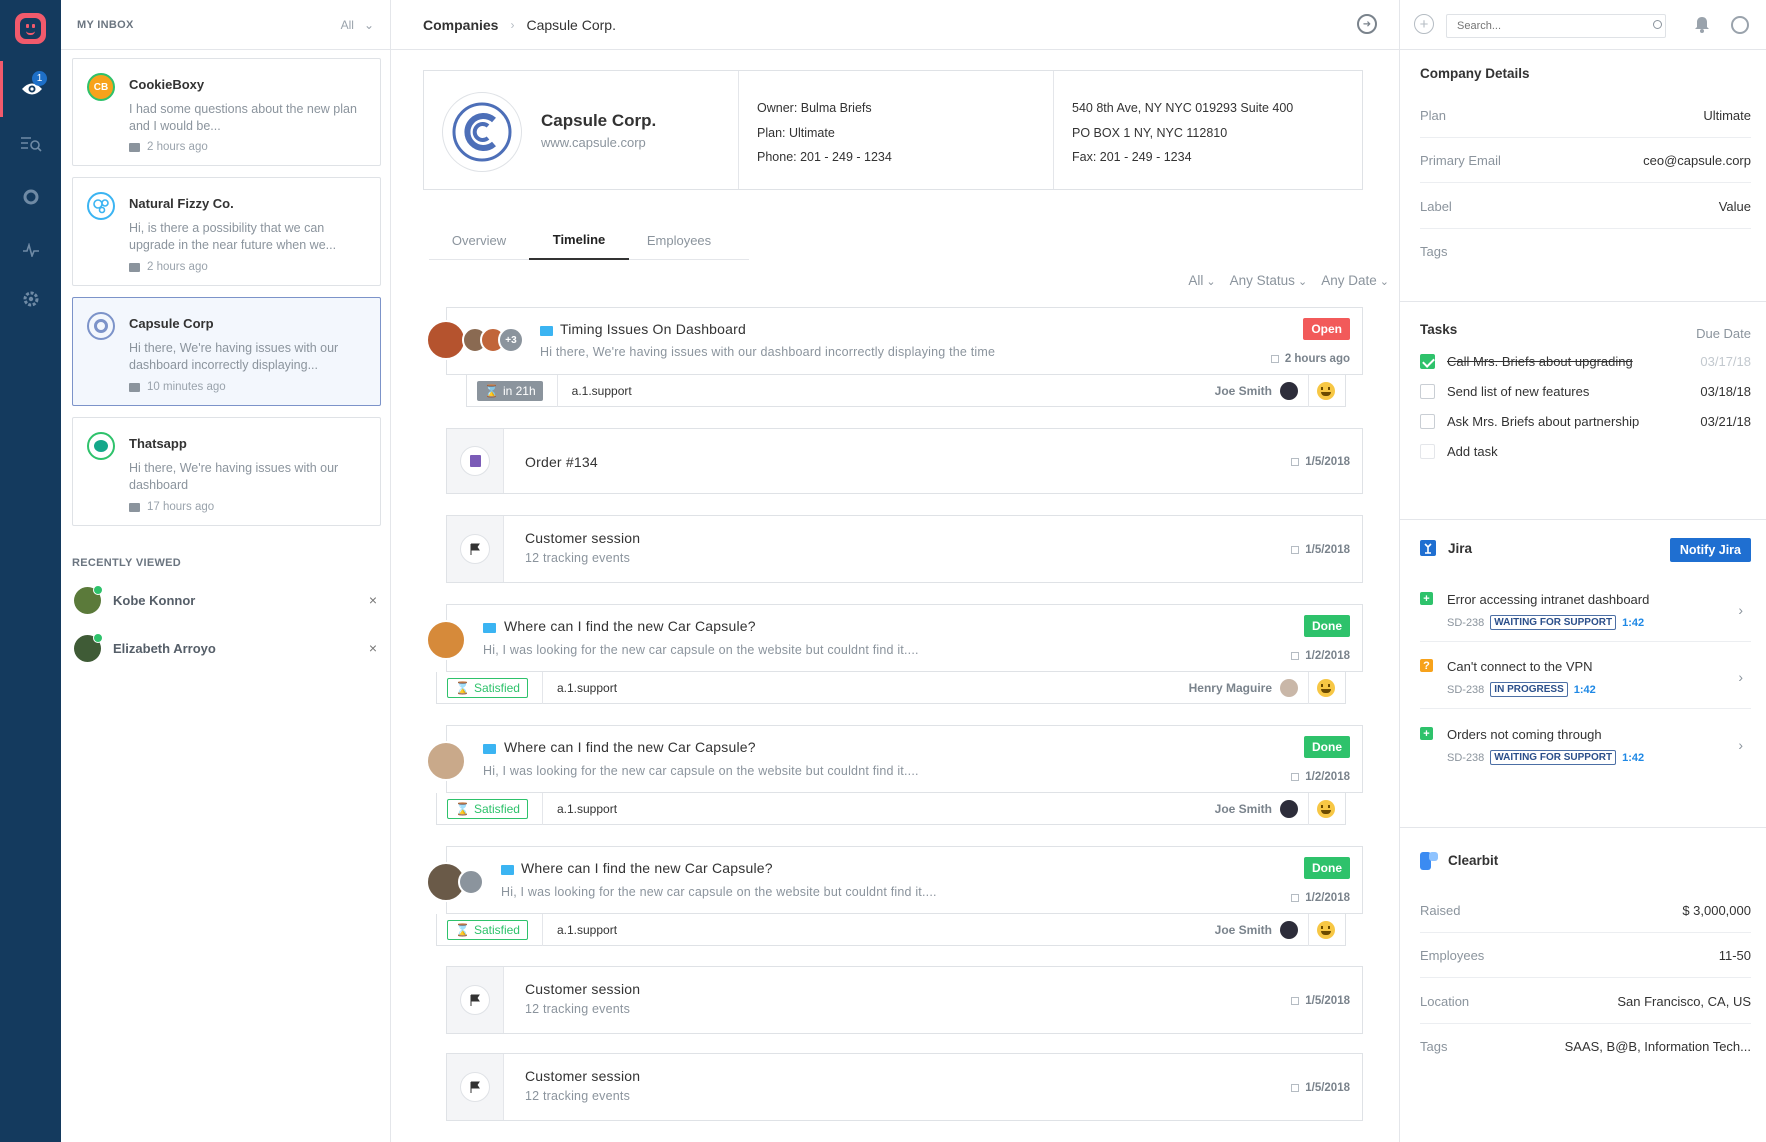 This screenshot has width=1766, height=1142. I want to click on hourglass-icon: ⌛, so click(462, 929).